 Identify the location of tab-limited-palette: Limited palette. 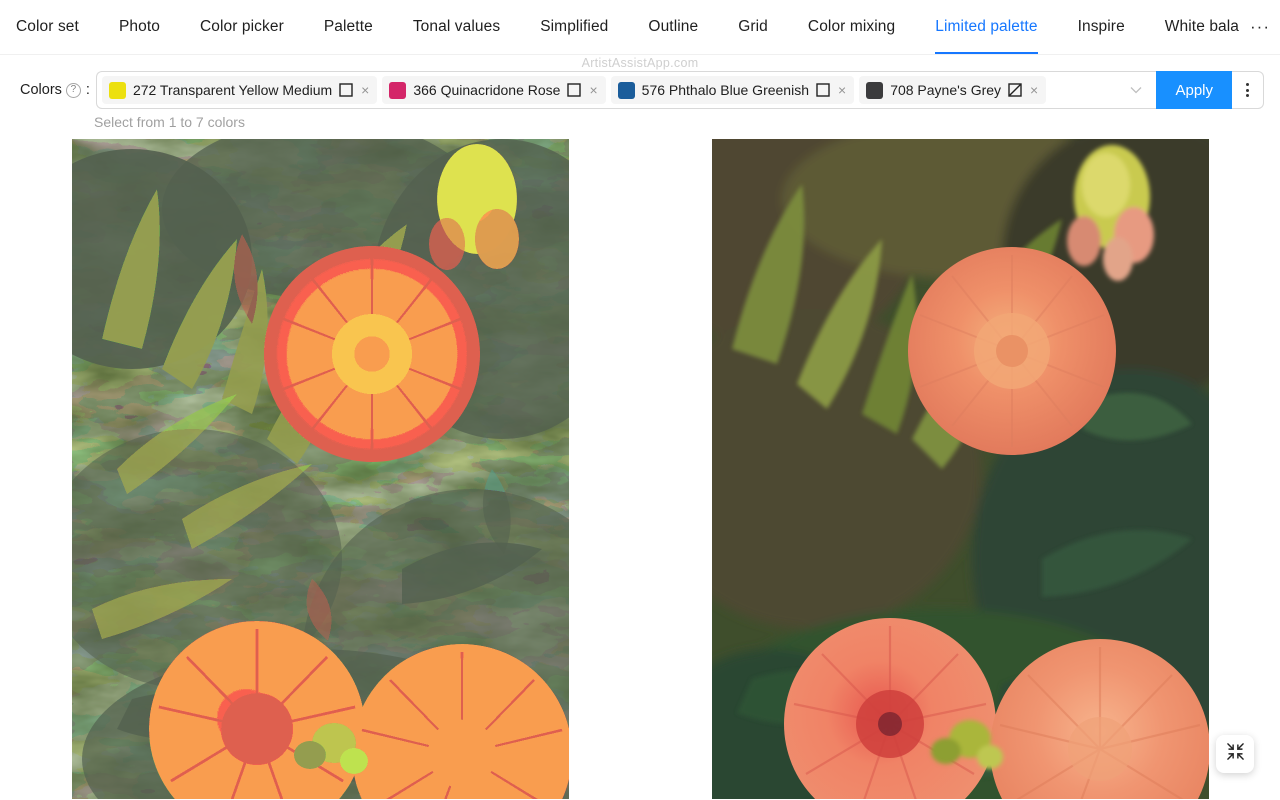
(986, 27).